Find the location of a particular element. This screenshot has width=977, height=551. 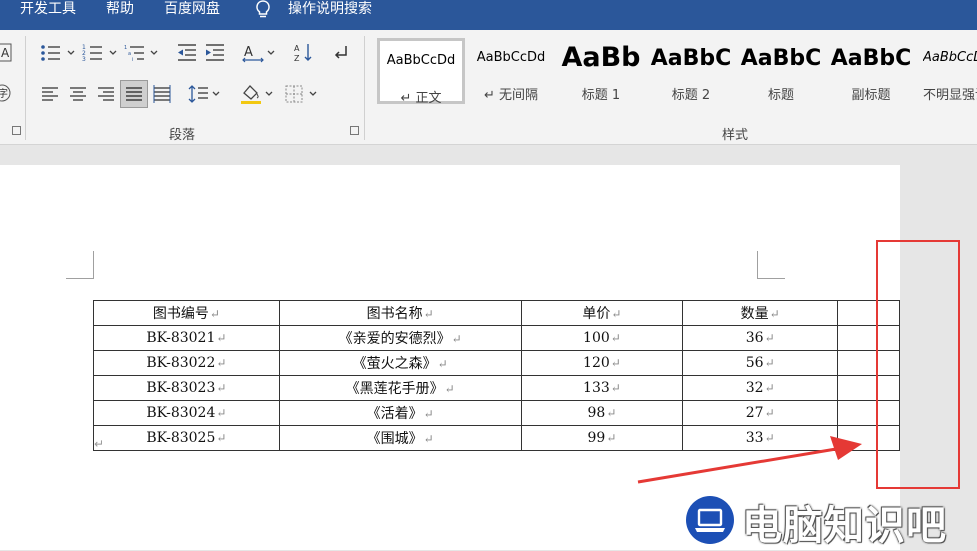

cell-text: 《萤火之森》 is located at coordinates (394, 364).